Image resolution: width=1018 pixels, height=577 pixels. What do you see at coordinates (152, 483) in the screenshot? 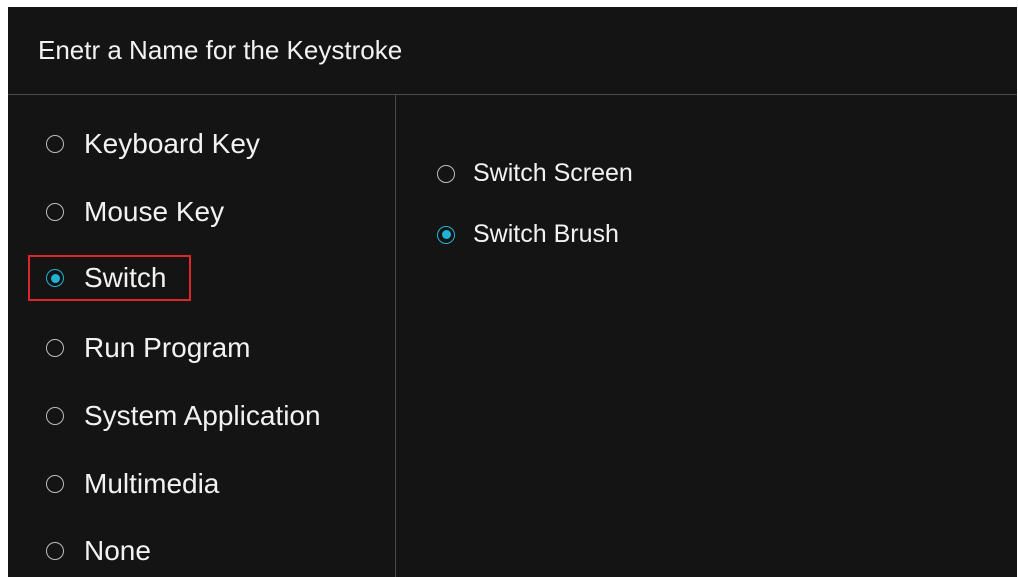
I see `radio-label: Multimedia` at bounding box center [152, 483].